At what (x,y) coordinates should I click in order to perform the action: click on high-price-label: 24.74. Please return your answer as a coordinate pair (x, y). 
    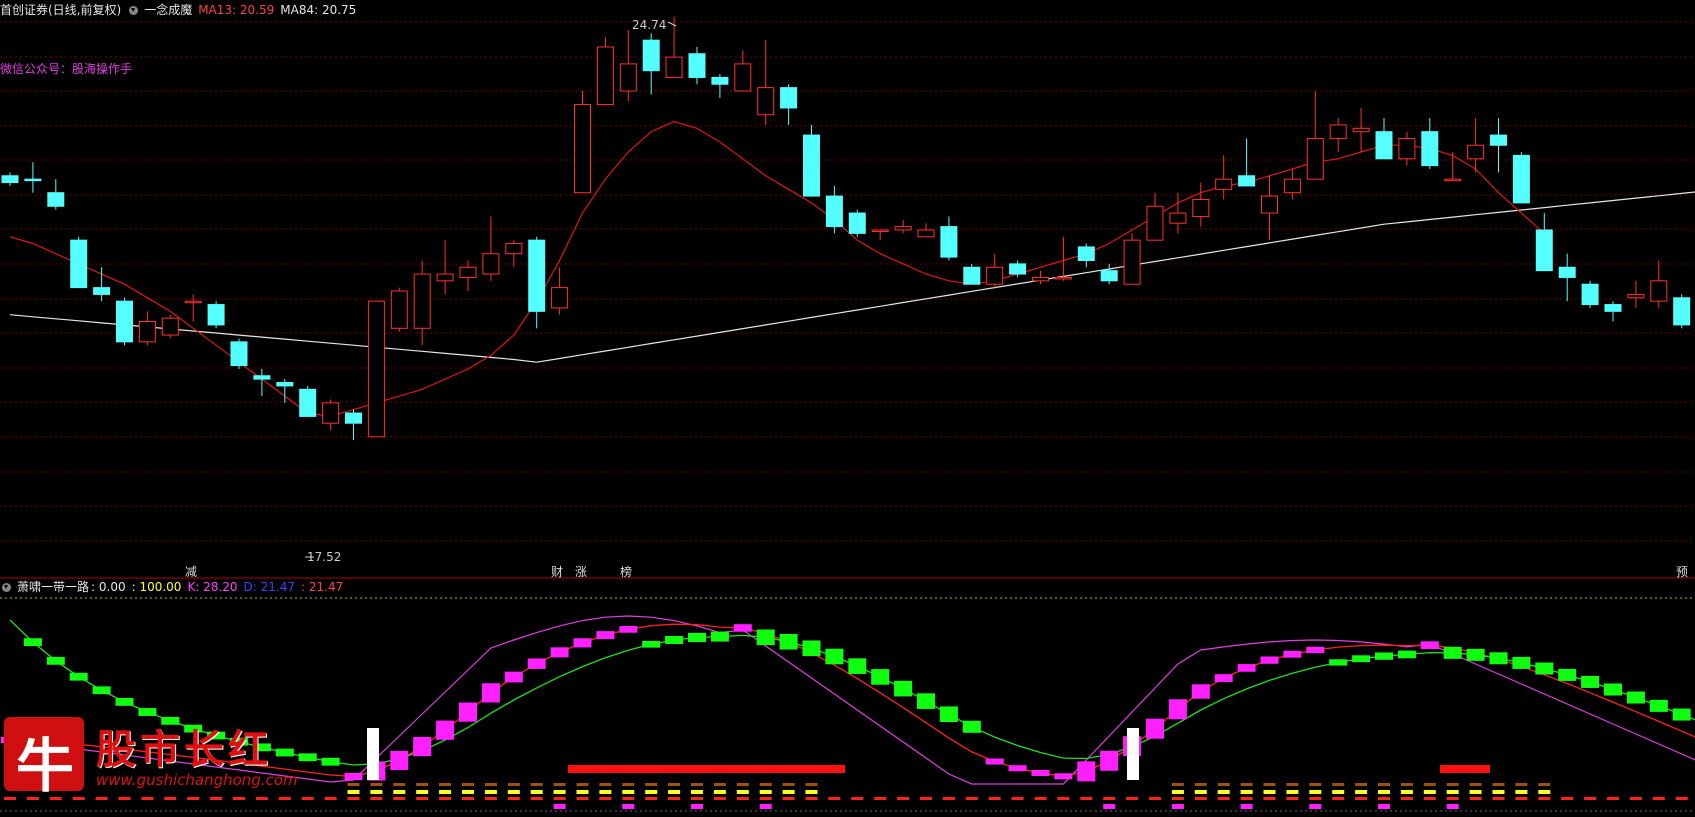
    Looking at the image, I should click on (649, 25).